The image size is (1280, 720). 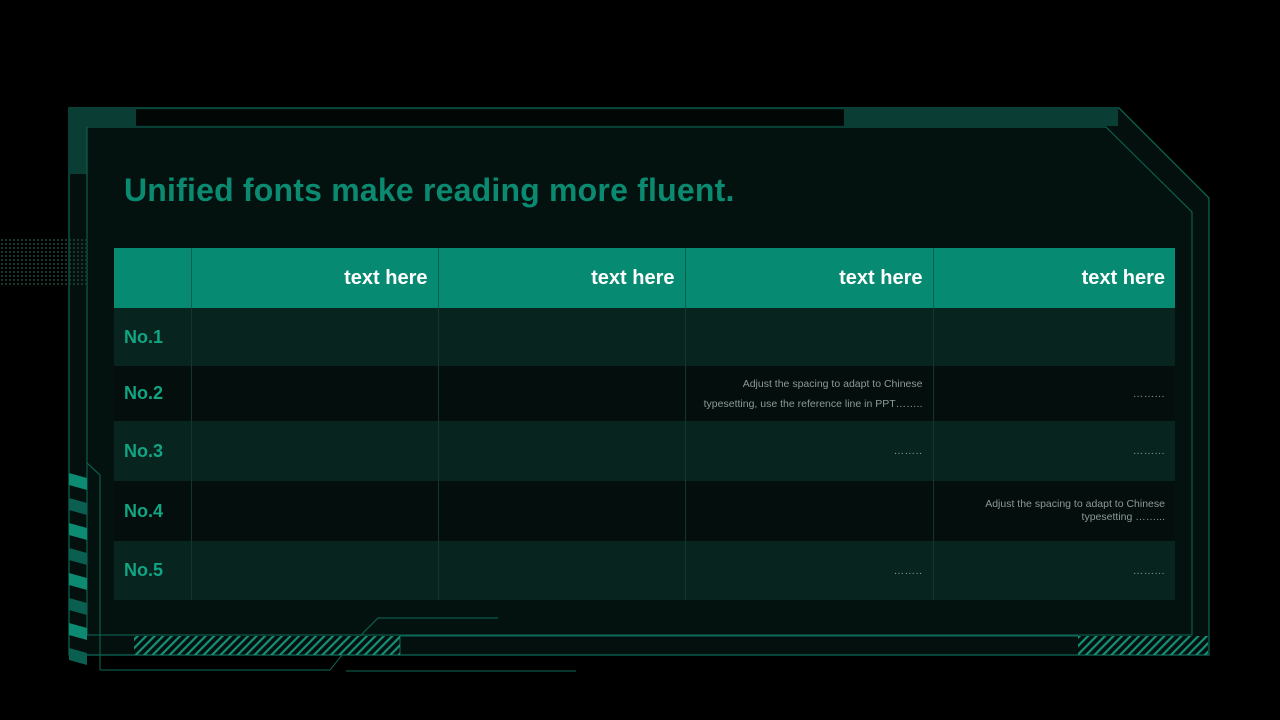 What do you see at coordinates (153, 570) in the screenshot?
I see `row-label: No.5` at bounding box center [153, 570].